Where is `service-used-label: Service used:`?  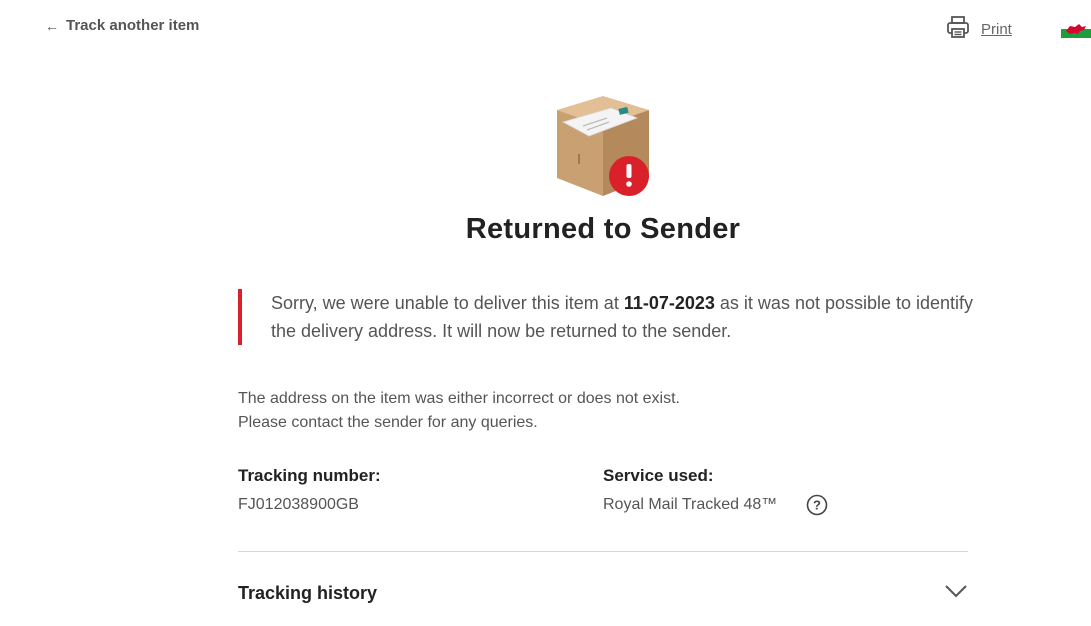 service-used-label: Service used: is located at coordinates (658, 475).